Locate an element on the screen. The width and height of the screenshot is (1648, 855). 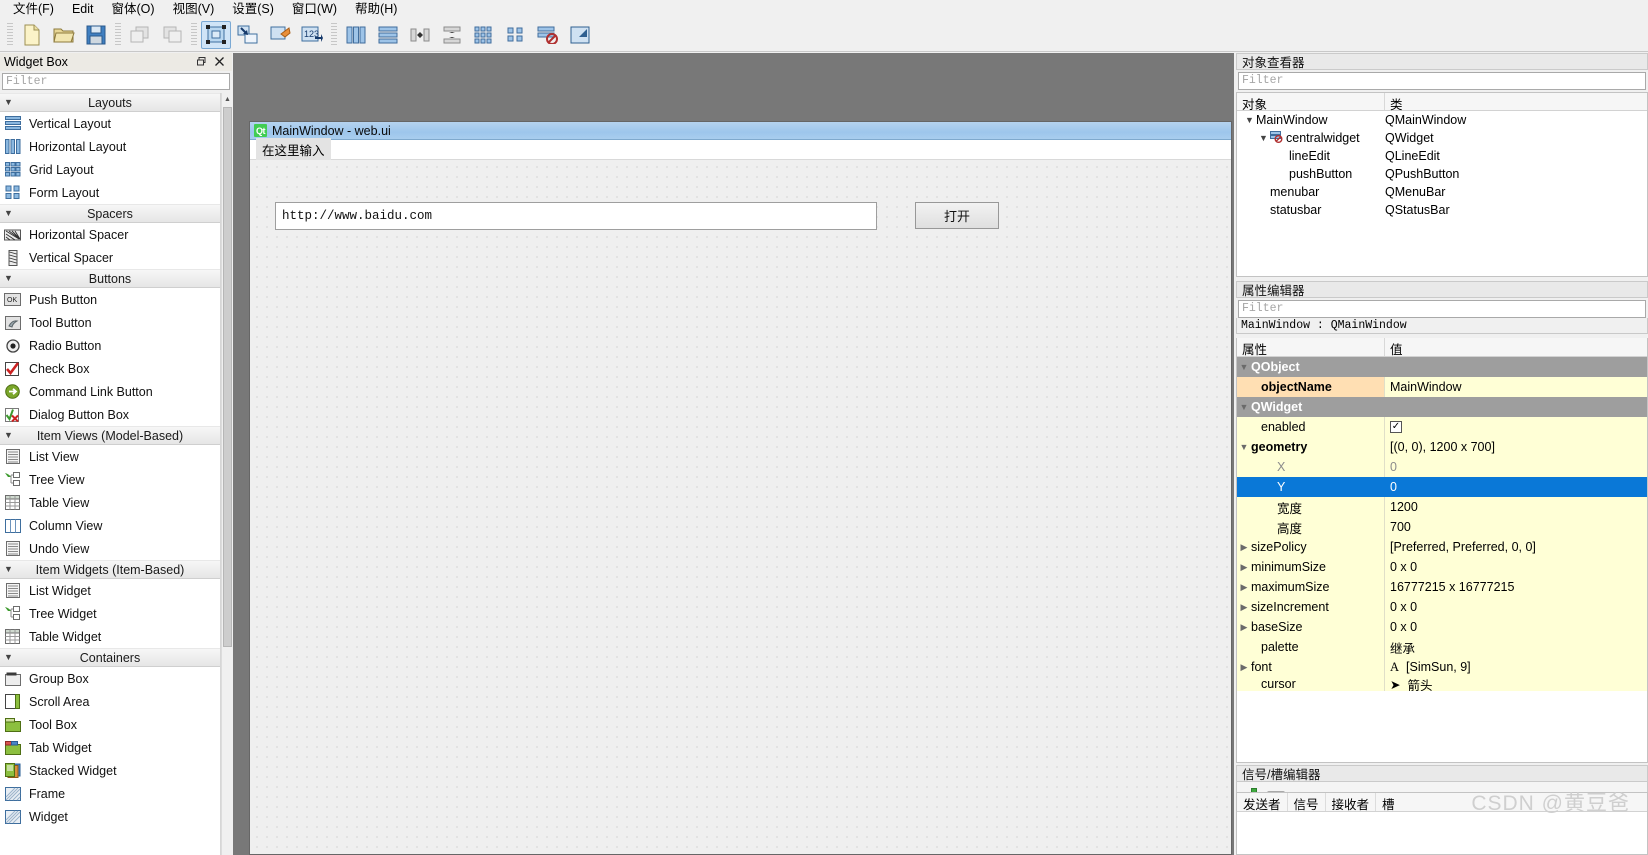
toolbar-grip is located at coordinates (10, 34).